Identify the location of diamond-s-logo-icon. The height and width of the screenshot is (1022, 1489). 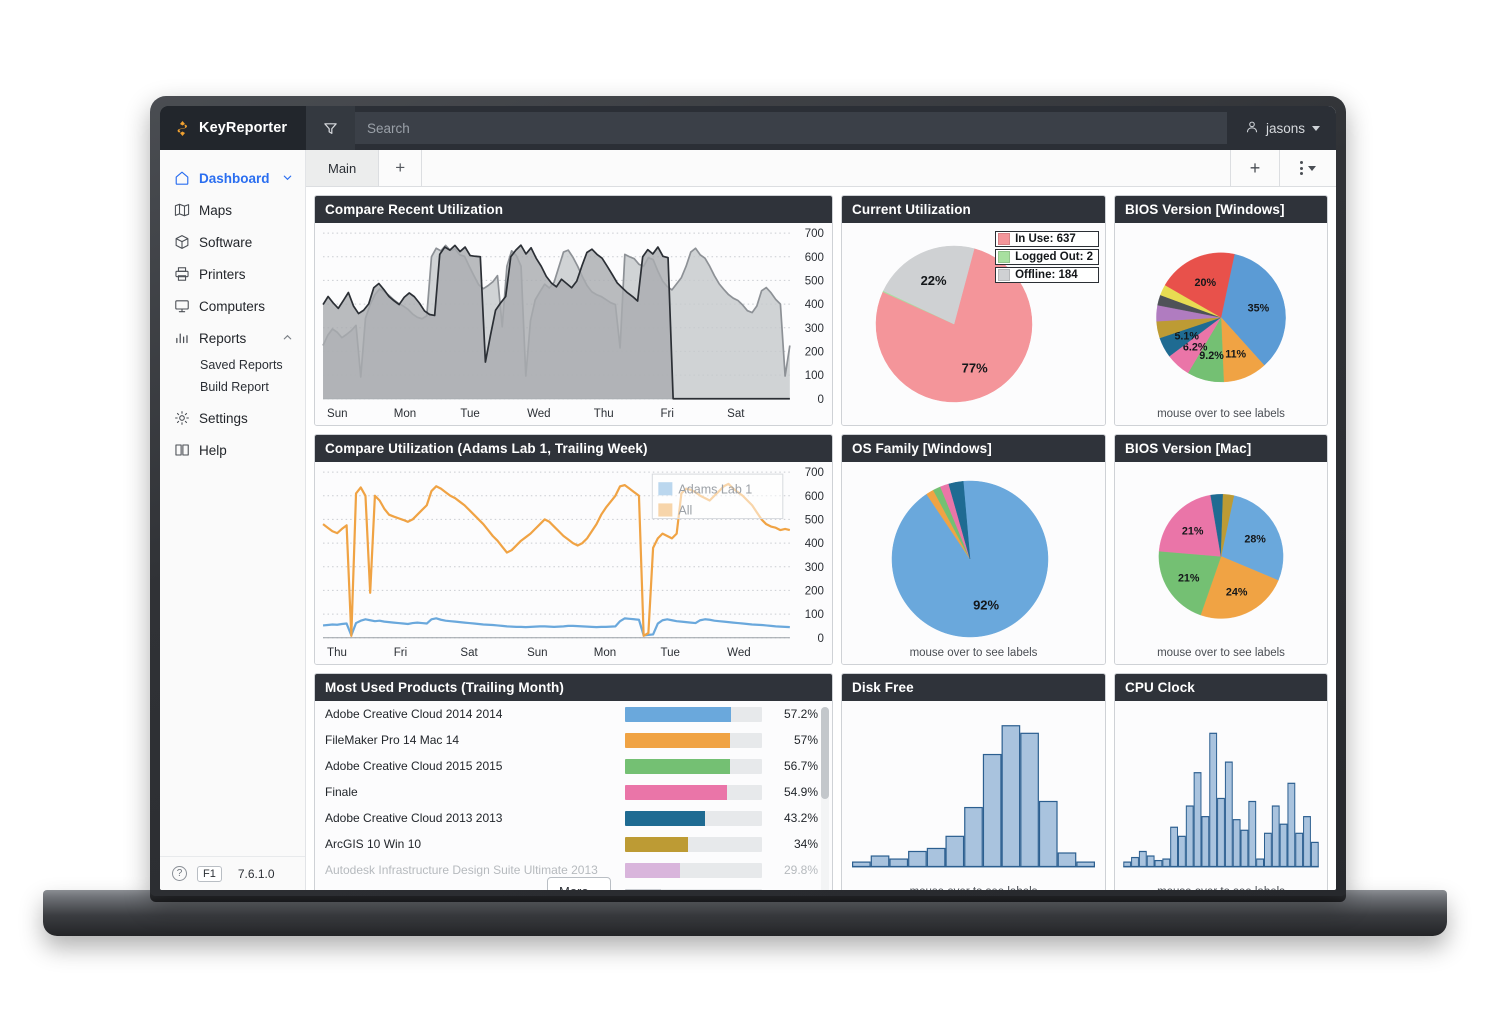
(182, 128).